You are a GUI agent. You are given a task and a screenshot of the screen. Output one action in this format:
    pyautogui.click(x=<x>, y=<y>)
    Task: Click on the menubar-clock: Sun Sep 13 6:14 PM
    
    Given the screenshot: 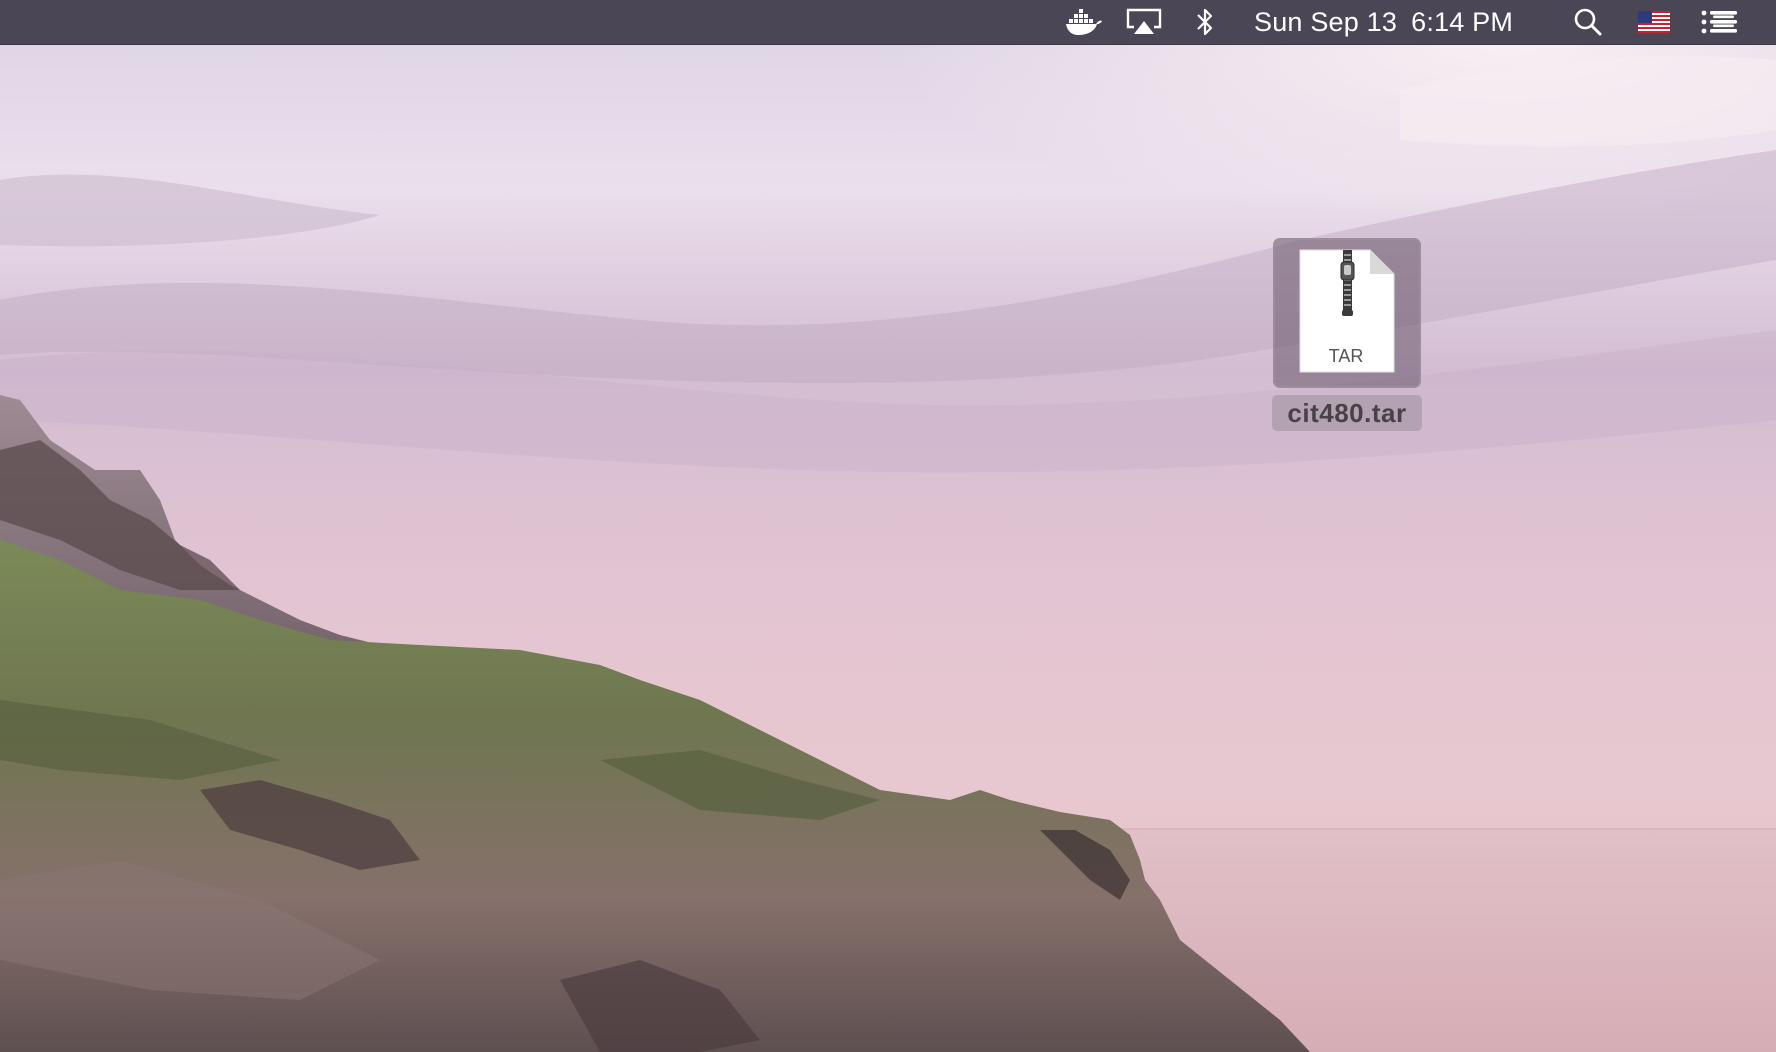 What is the action you would take?
    pyautogui.click(x=1383, y=22)
    